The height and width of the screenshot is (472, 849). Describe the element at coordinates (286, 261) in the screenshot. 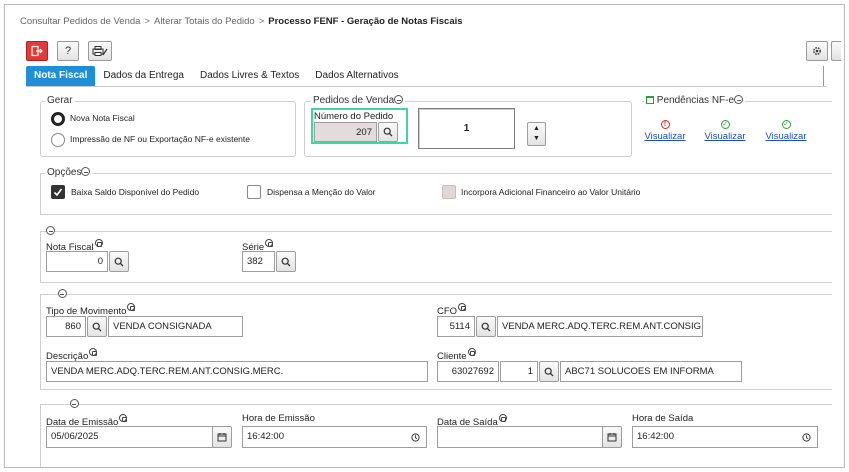

I see `serie-search-button` at that location.